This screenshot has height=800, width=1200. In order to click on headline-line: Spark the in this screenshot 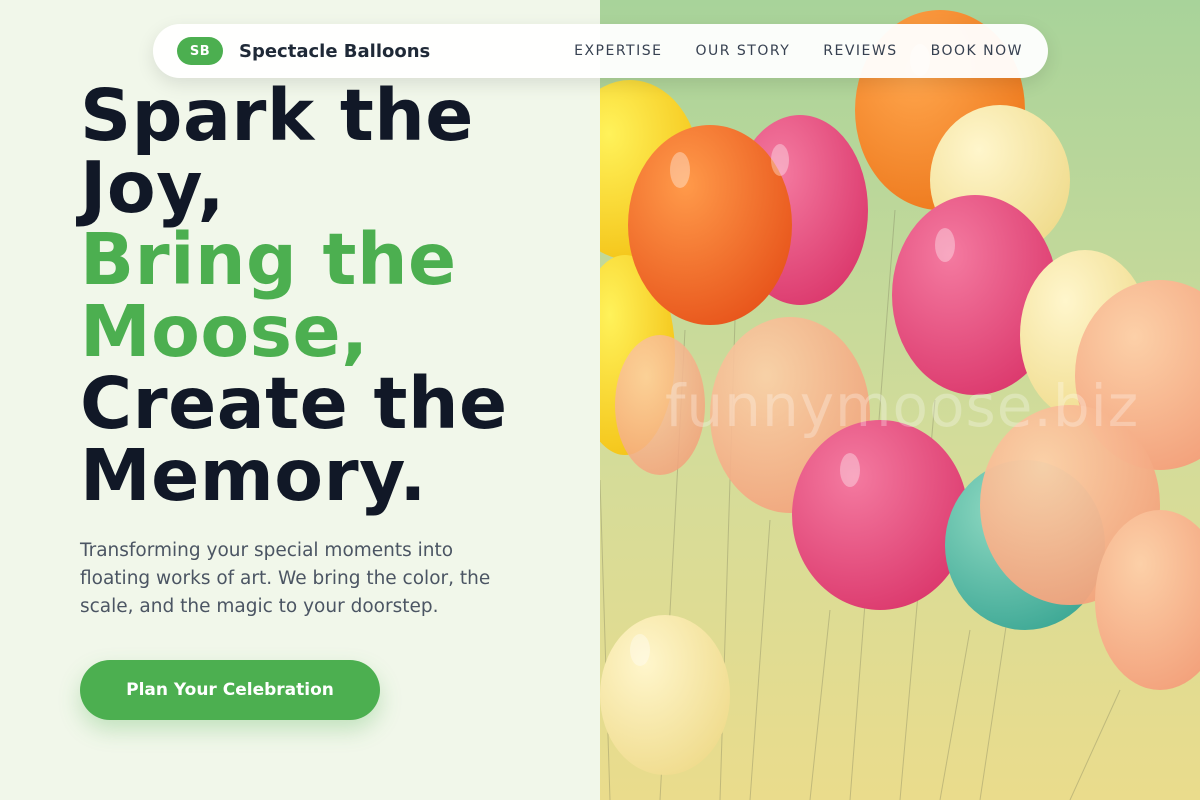, I will do `click(277, 115)`.